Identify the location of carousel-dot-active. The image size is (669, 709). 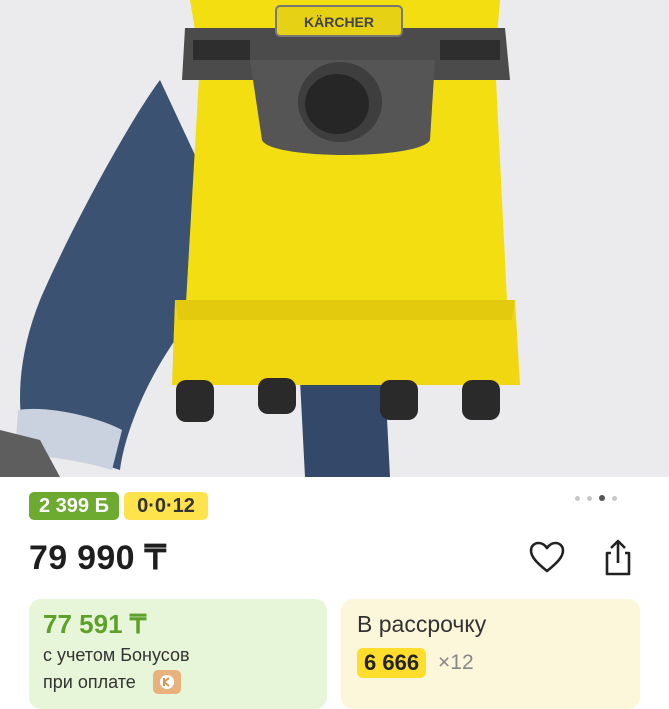
(602, 498).